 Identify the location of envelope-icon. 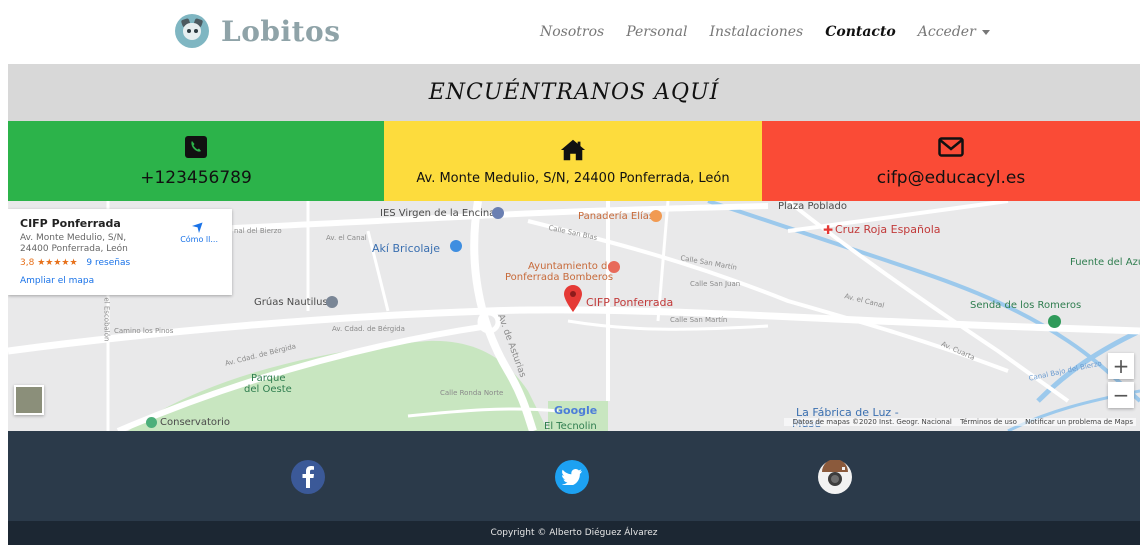
(951, 147).